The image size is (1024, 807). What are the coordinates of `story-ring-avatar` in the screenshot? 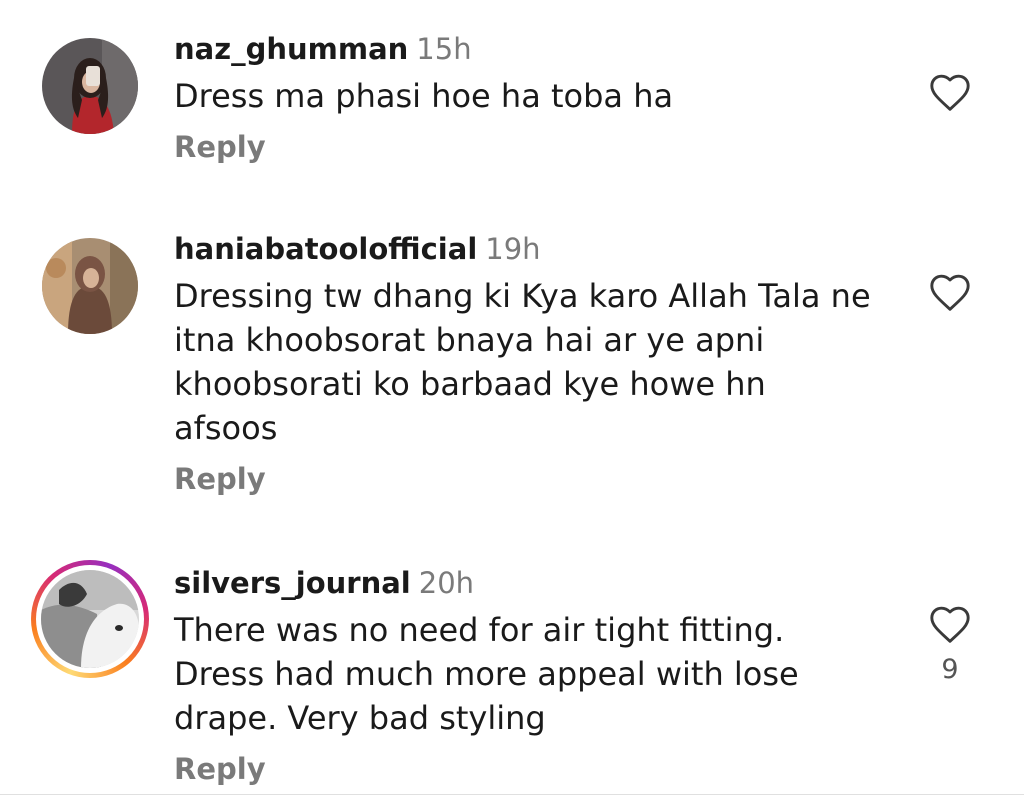 It's located at (90, 619).